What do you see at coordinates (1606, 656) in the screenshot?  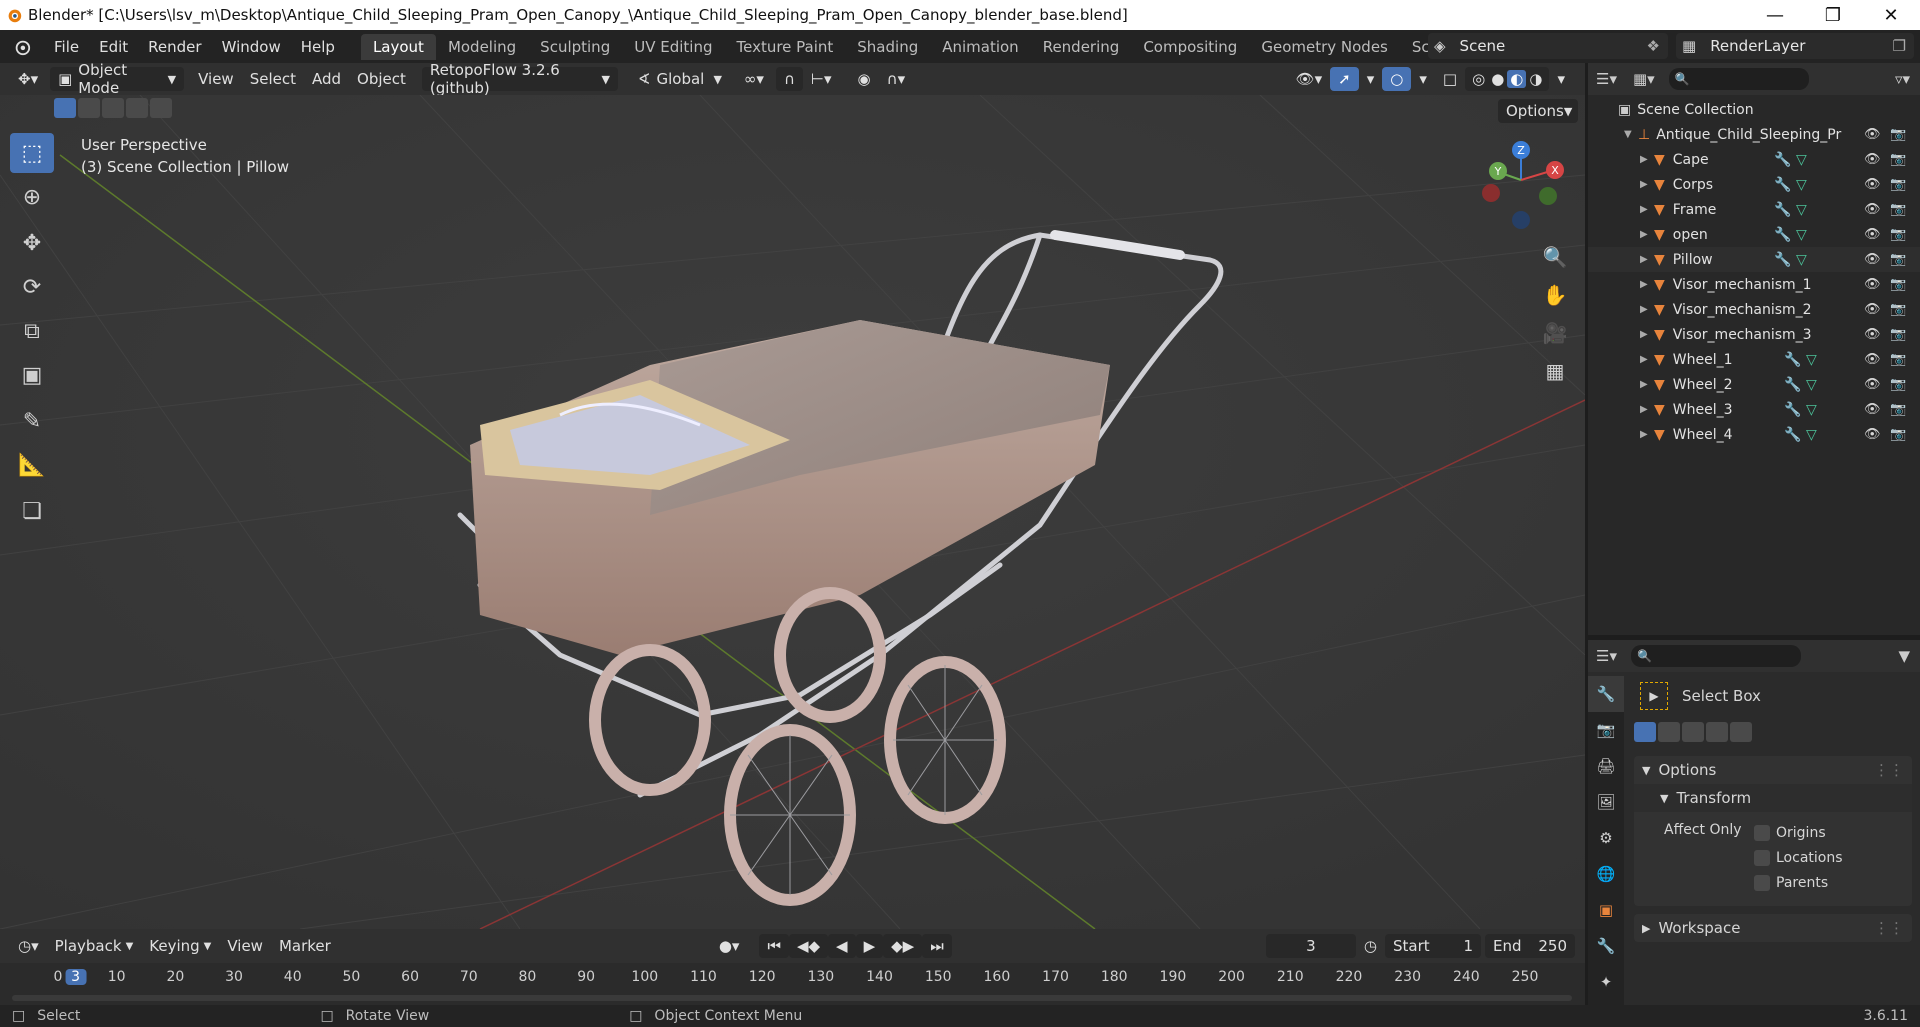 I see `properties-editor-icon: ☰▾` at bounding box center [1606, 656].